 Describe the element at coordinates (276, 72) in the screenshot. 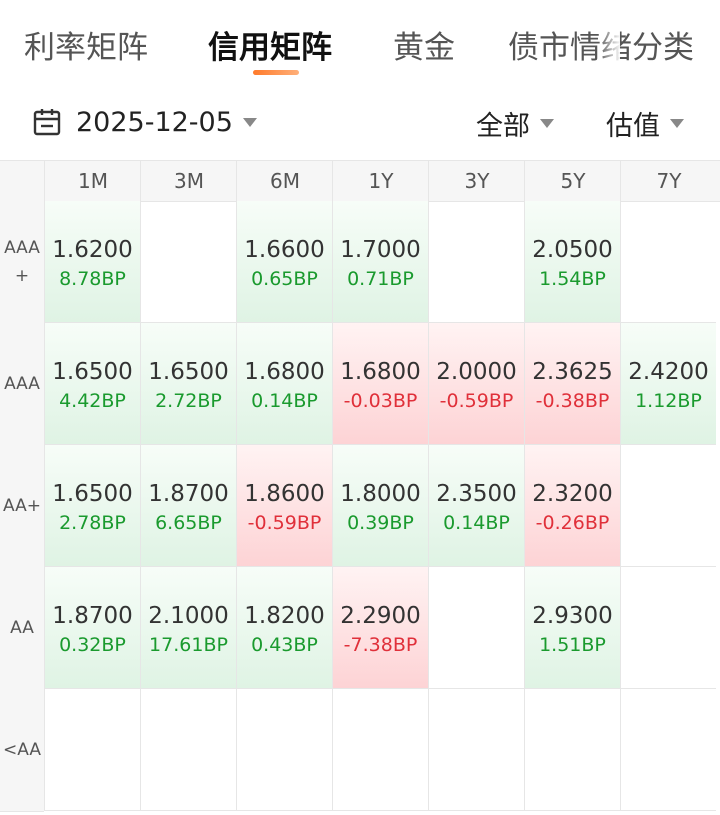

I see `active-tab-indicator` at that location.